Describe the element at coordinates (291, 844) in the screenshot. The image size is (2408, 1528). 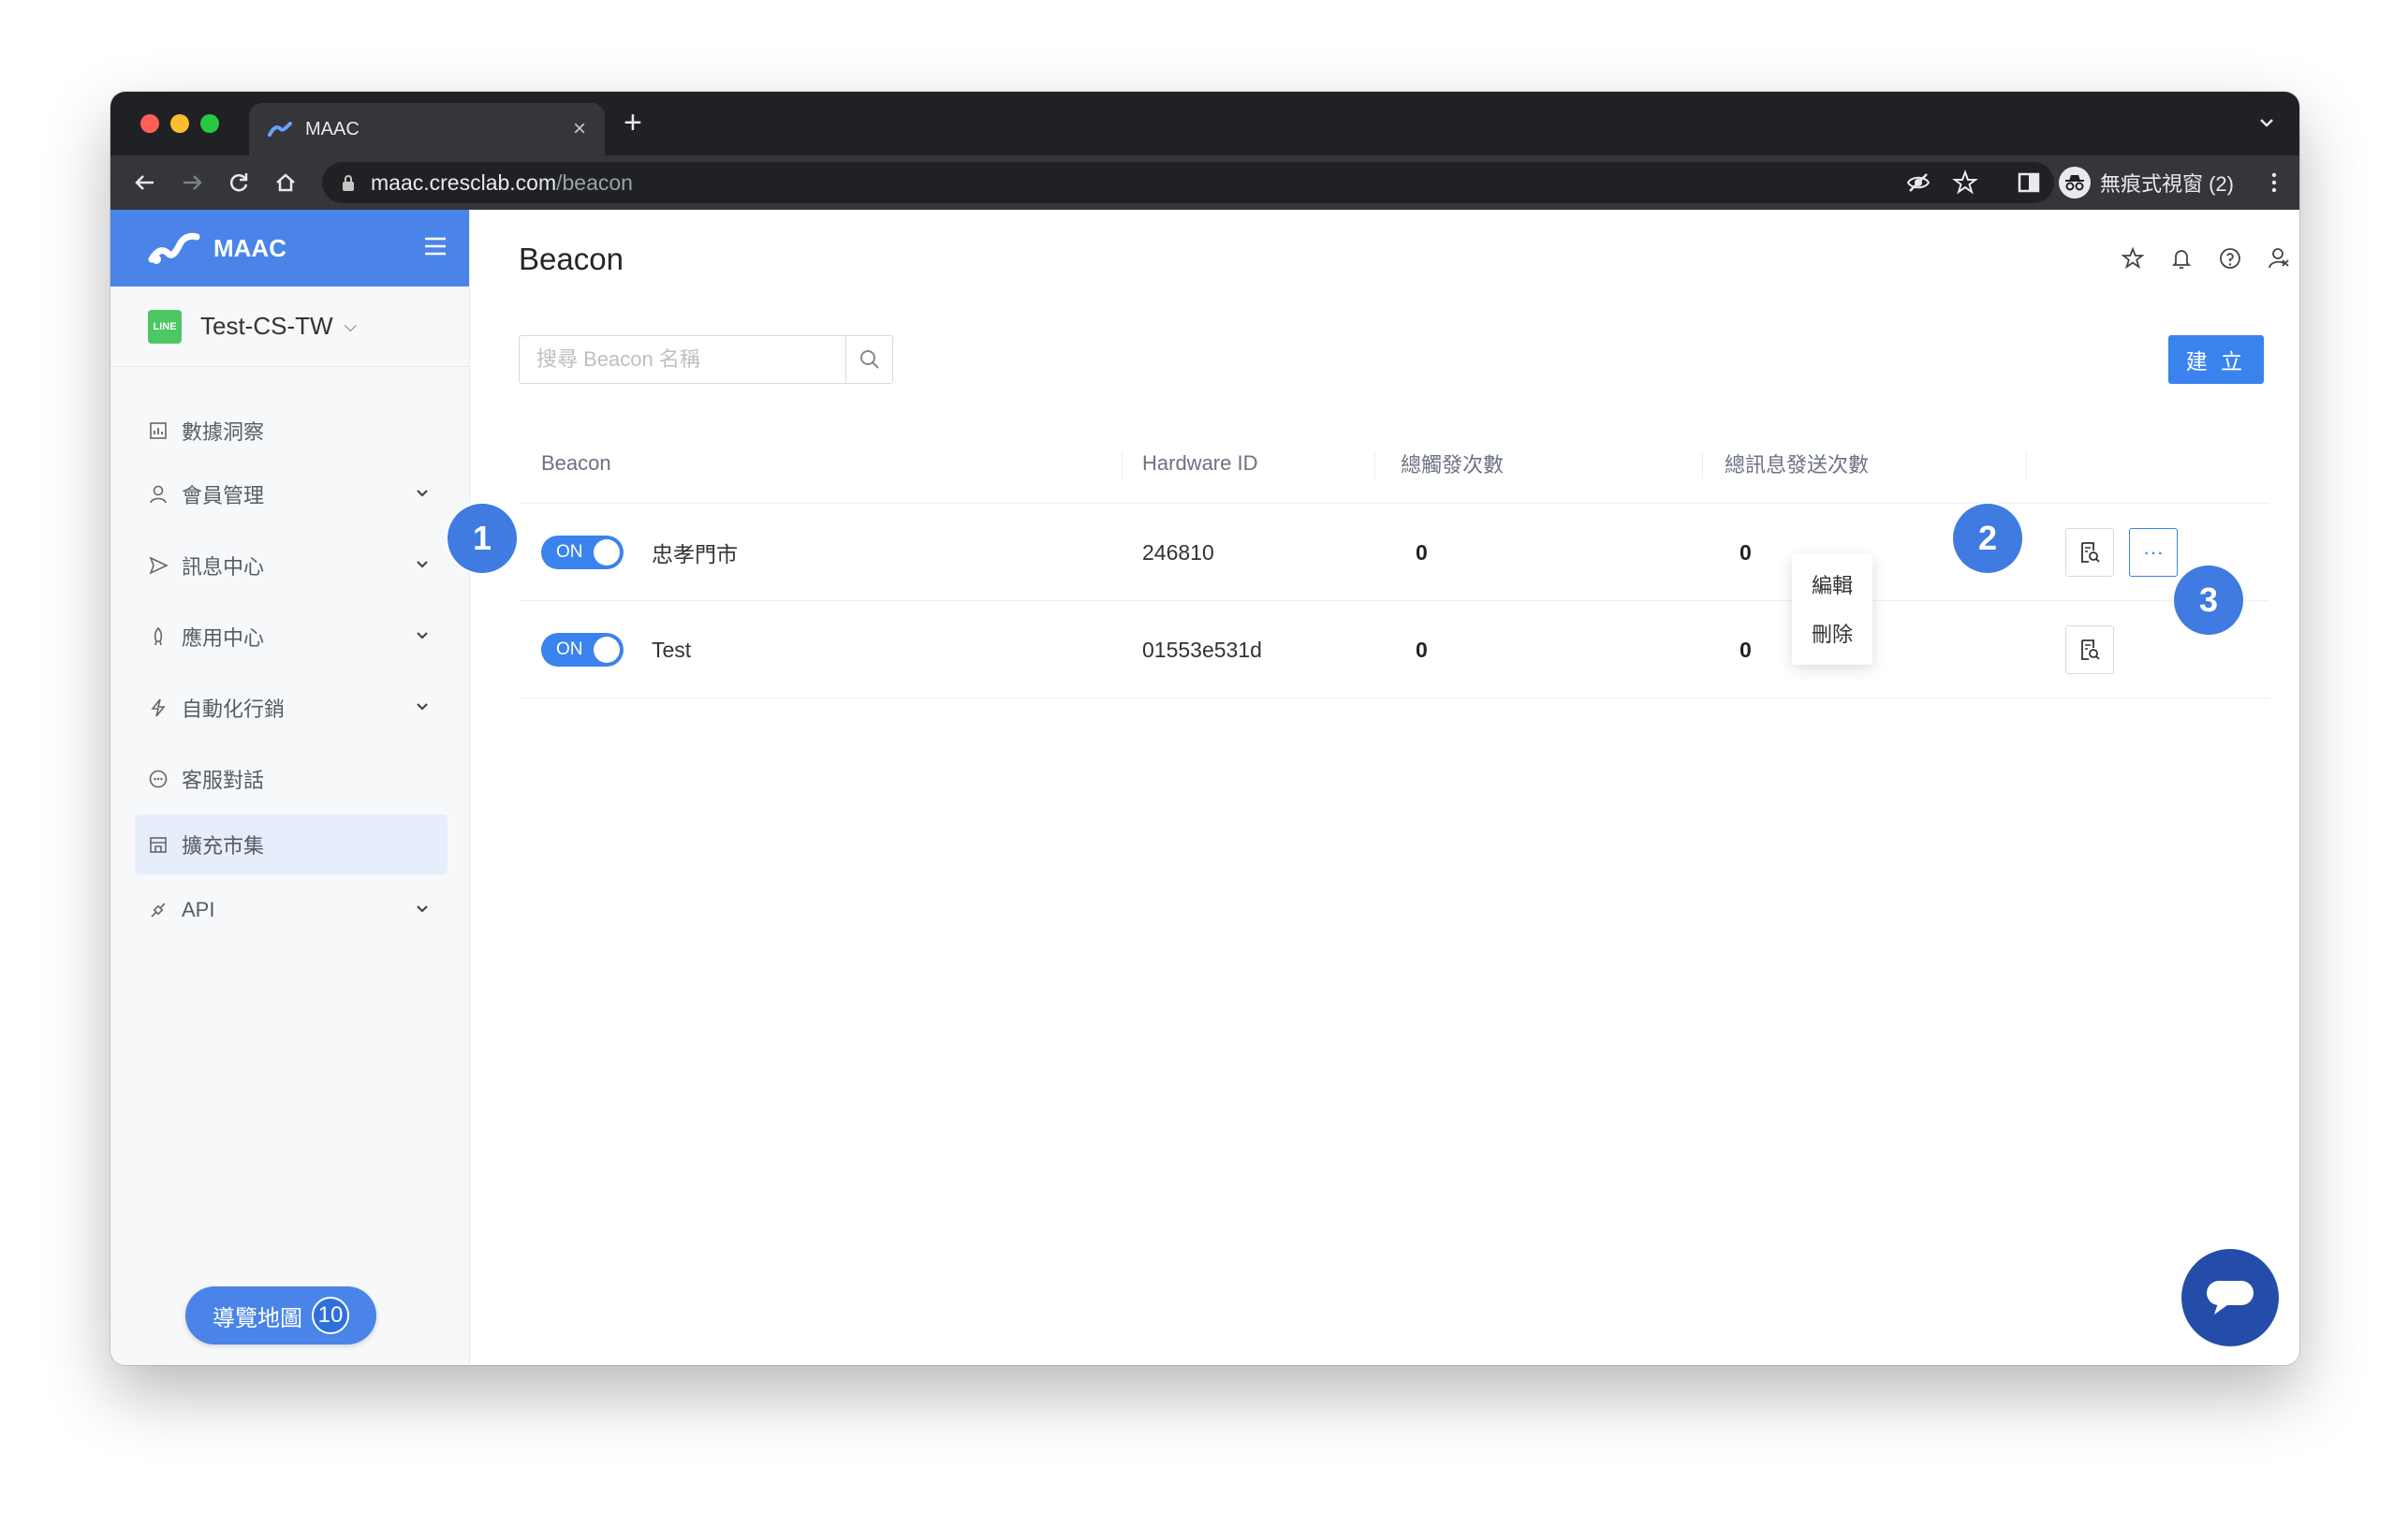
I see `sidebar-item-marketplace: 擴充市集` at that location.